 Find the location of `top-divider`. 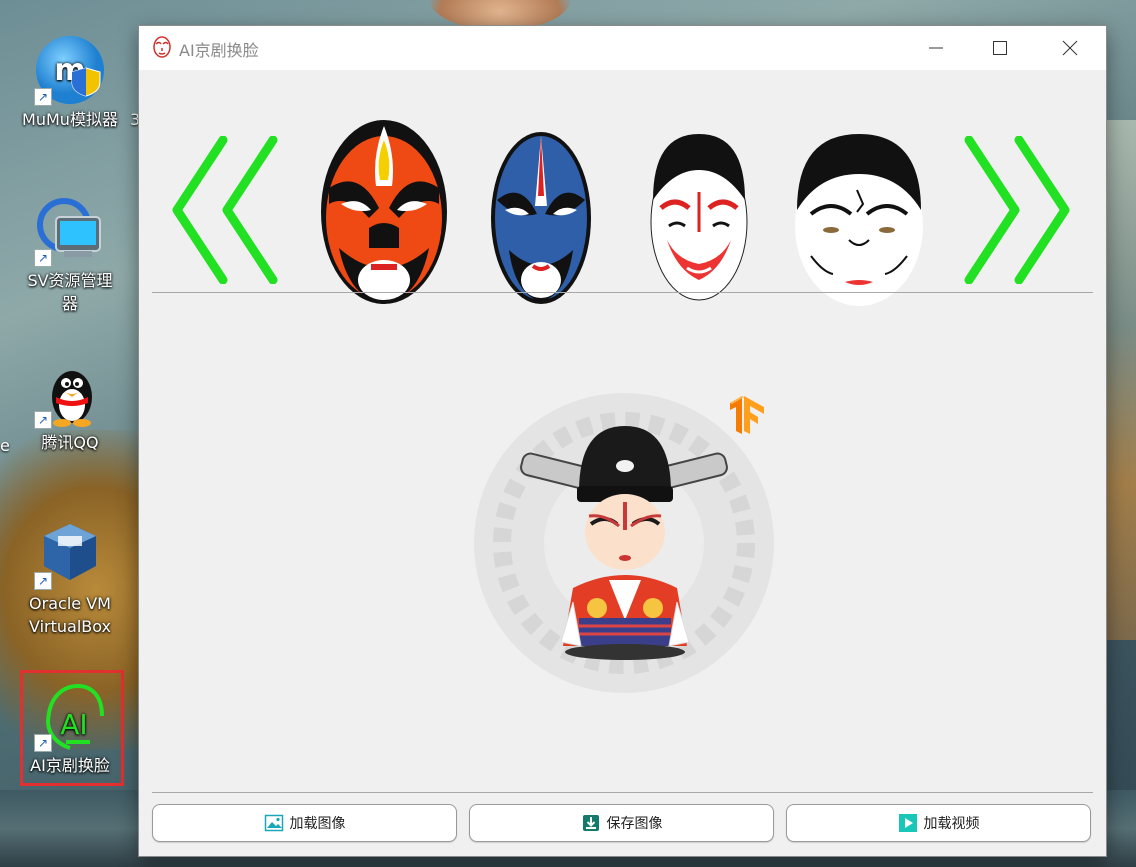

top-divider is located at coordinates (622, 292).